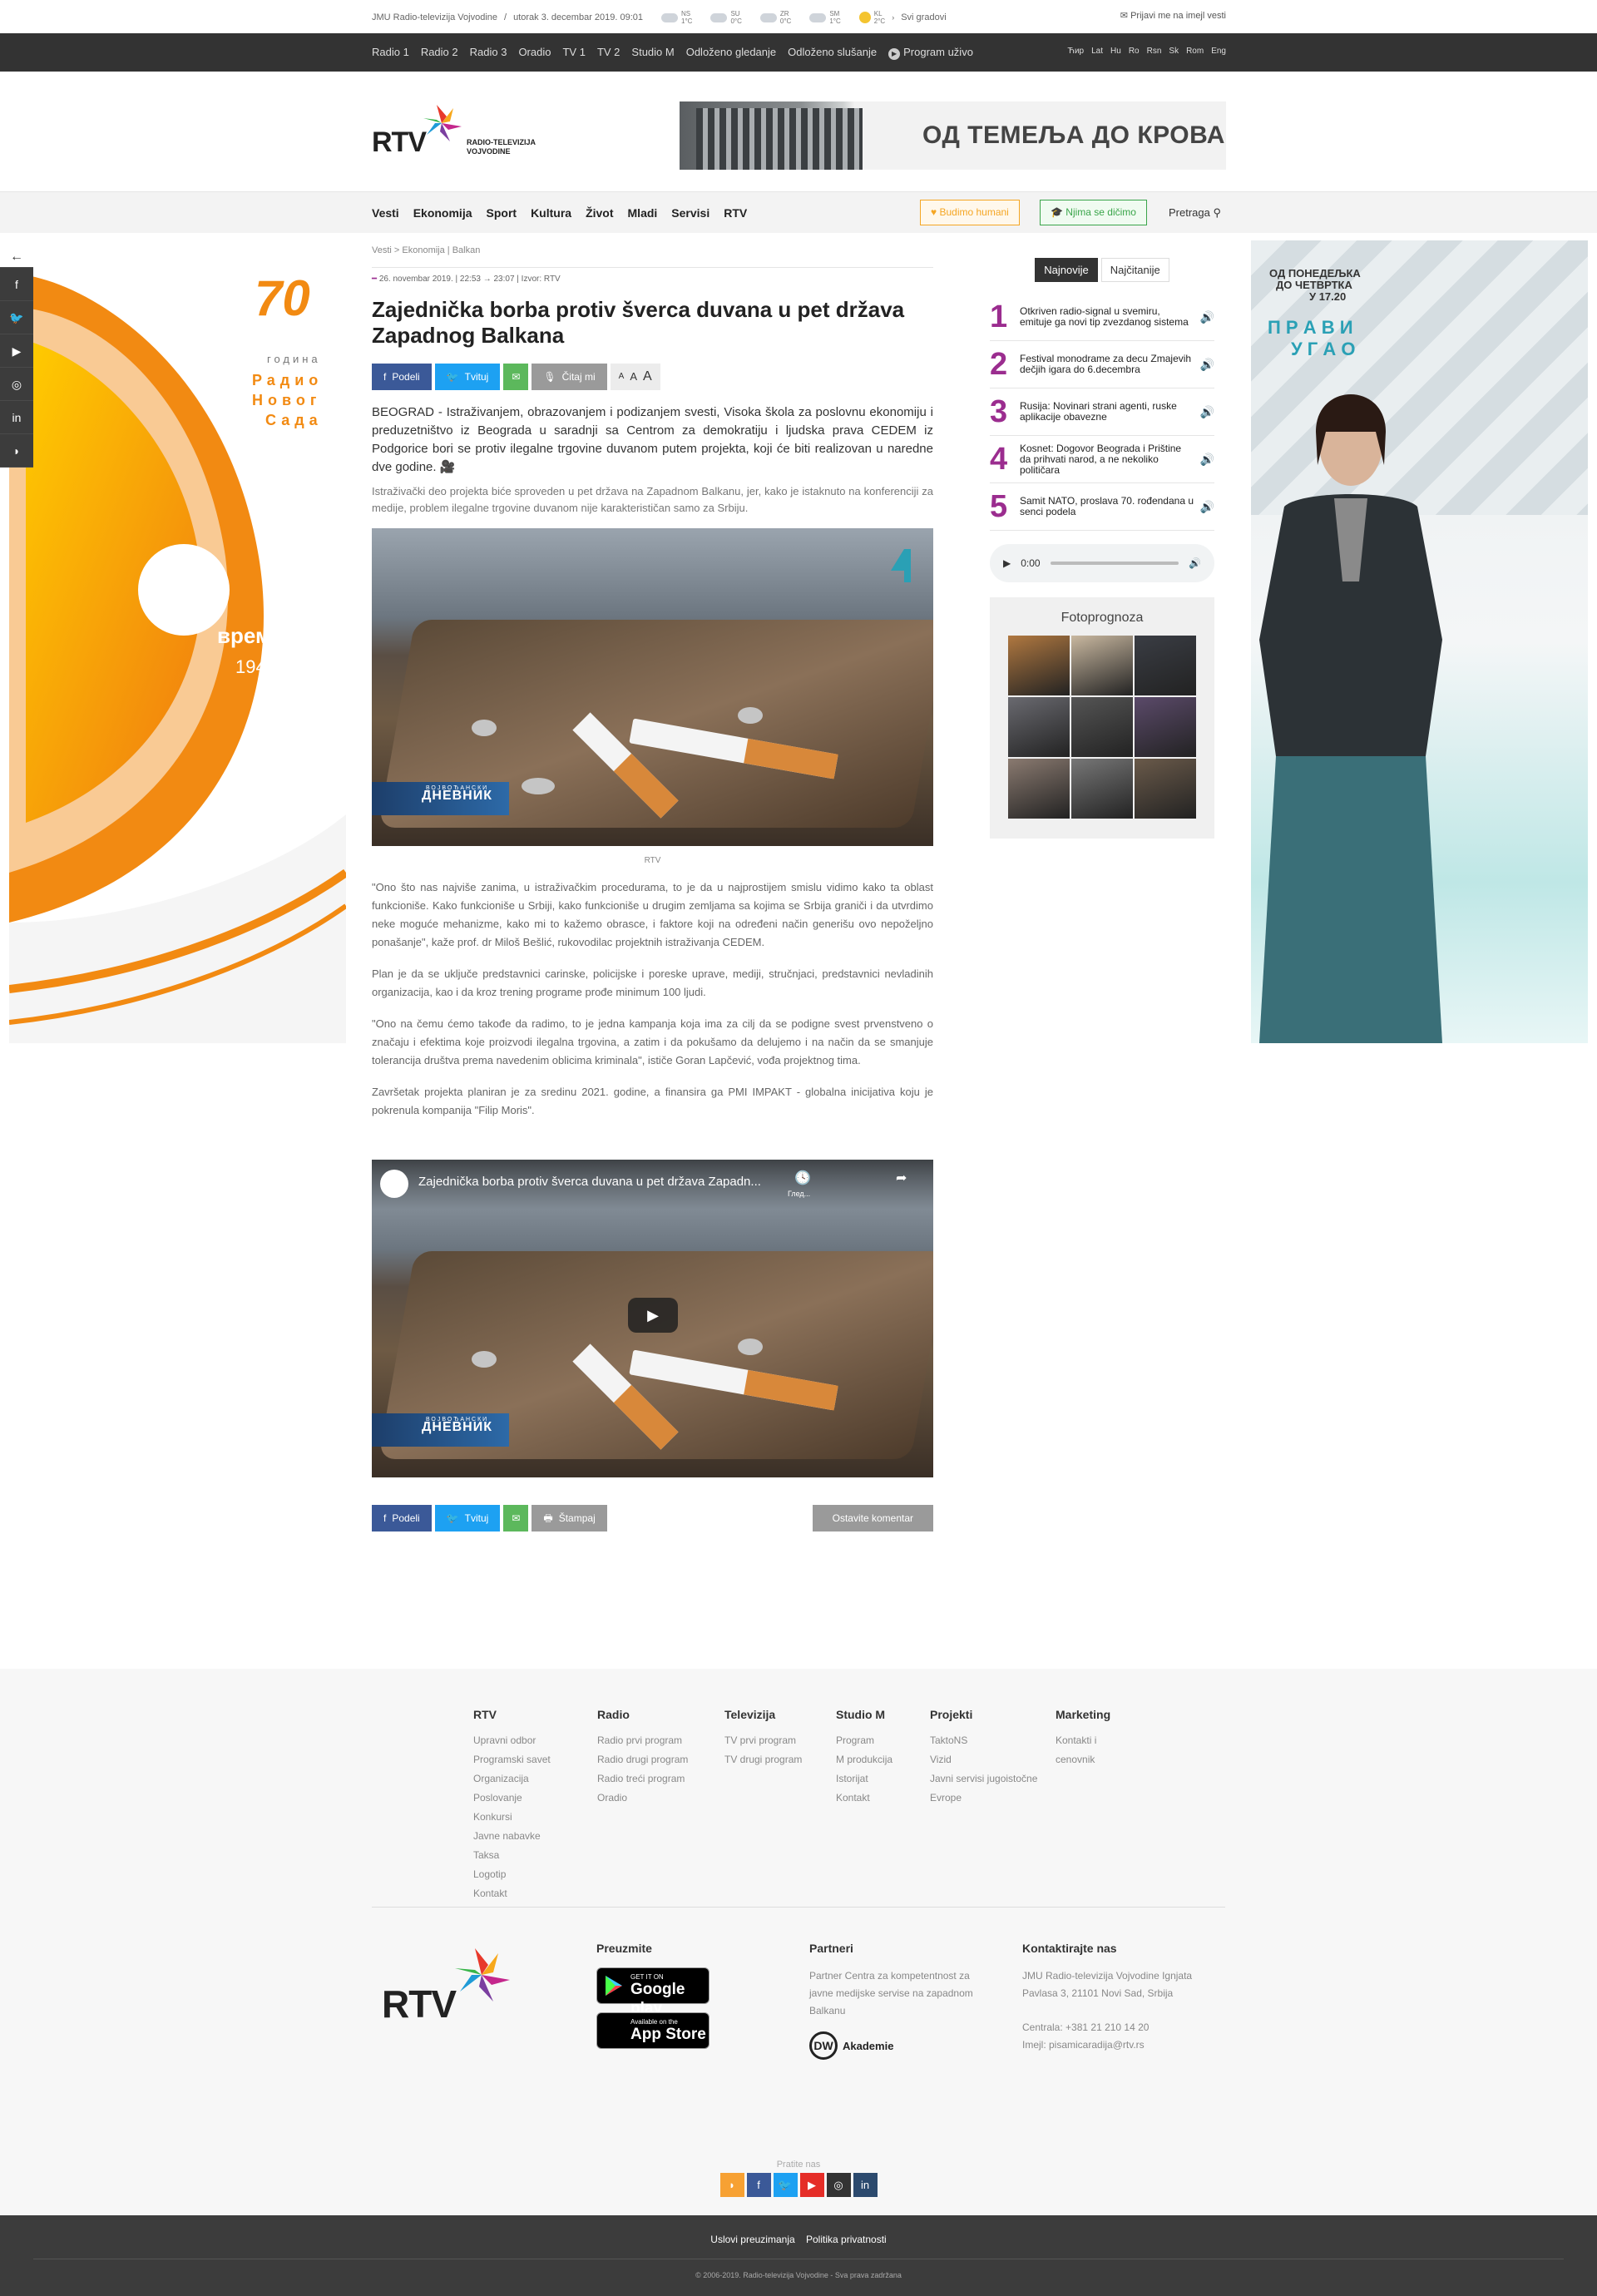  I want to click on menu-kultura: Kultura, so click(551, 213).